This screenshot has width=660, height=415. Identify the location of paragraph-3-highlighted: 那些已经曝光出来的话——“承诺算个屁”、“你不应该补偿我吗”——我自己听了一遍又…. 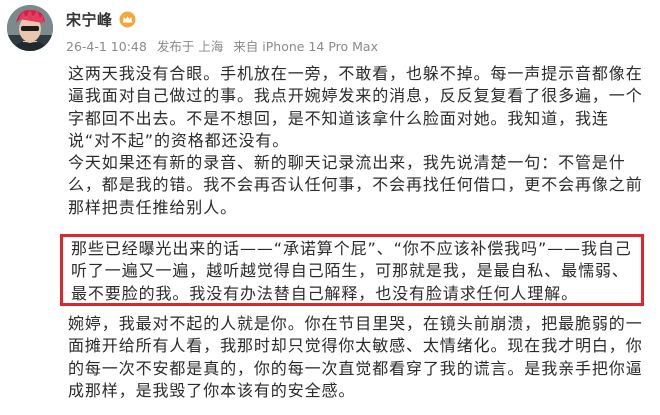
(351, 271).